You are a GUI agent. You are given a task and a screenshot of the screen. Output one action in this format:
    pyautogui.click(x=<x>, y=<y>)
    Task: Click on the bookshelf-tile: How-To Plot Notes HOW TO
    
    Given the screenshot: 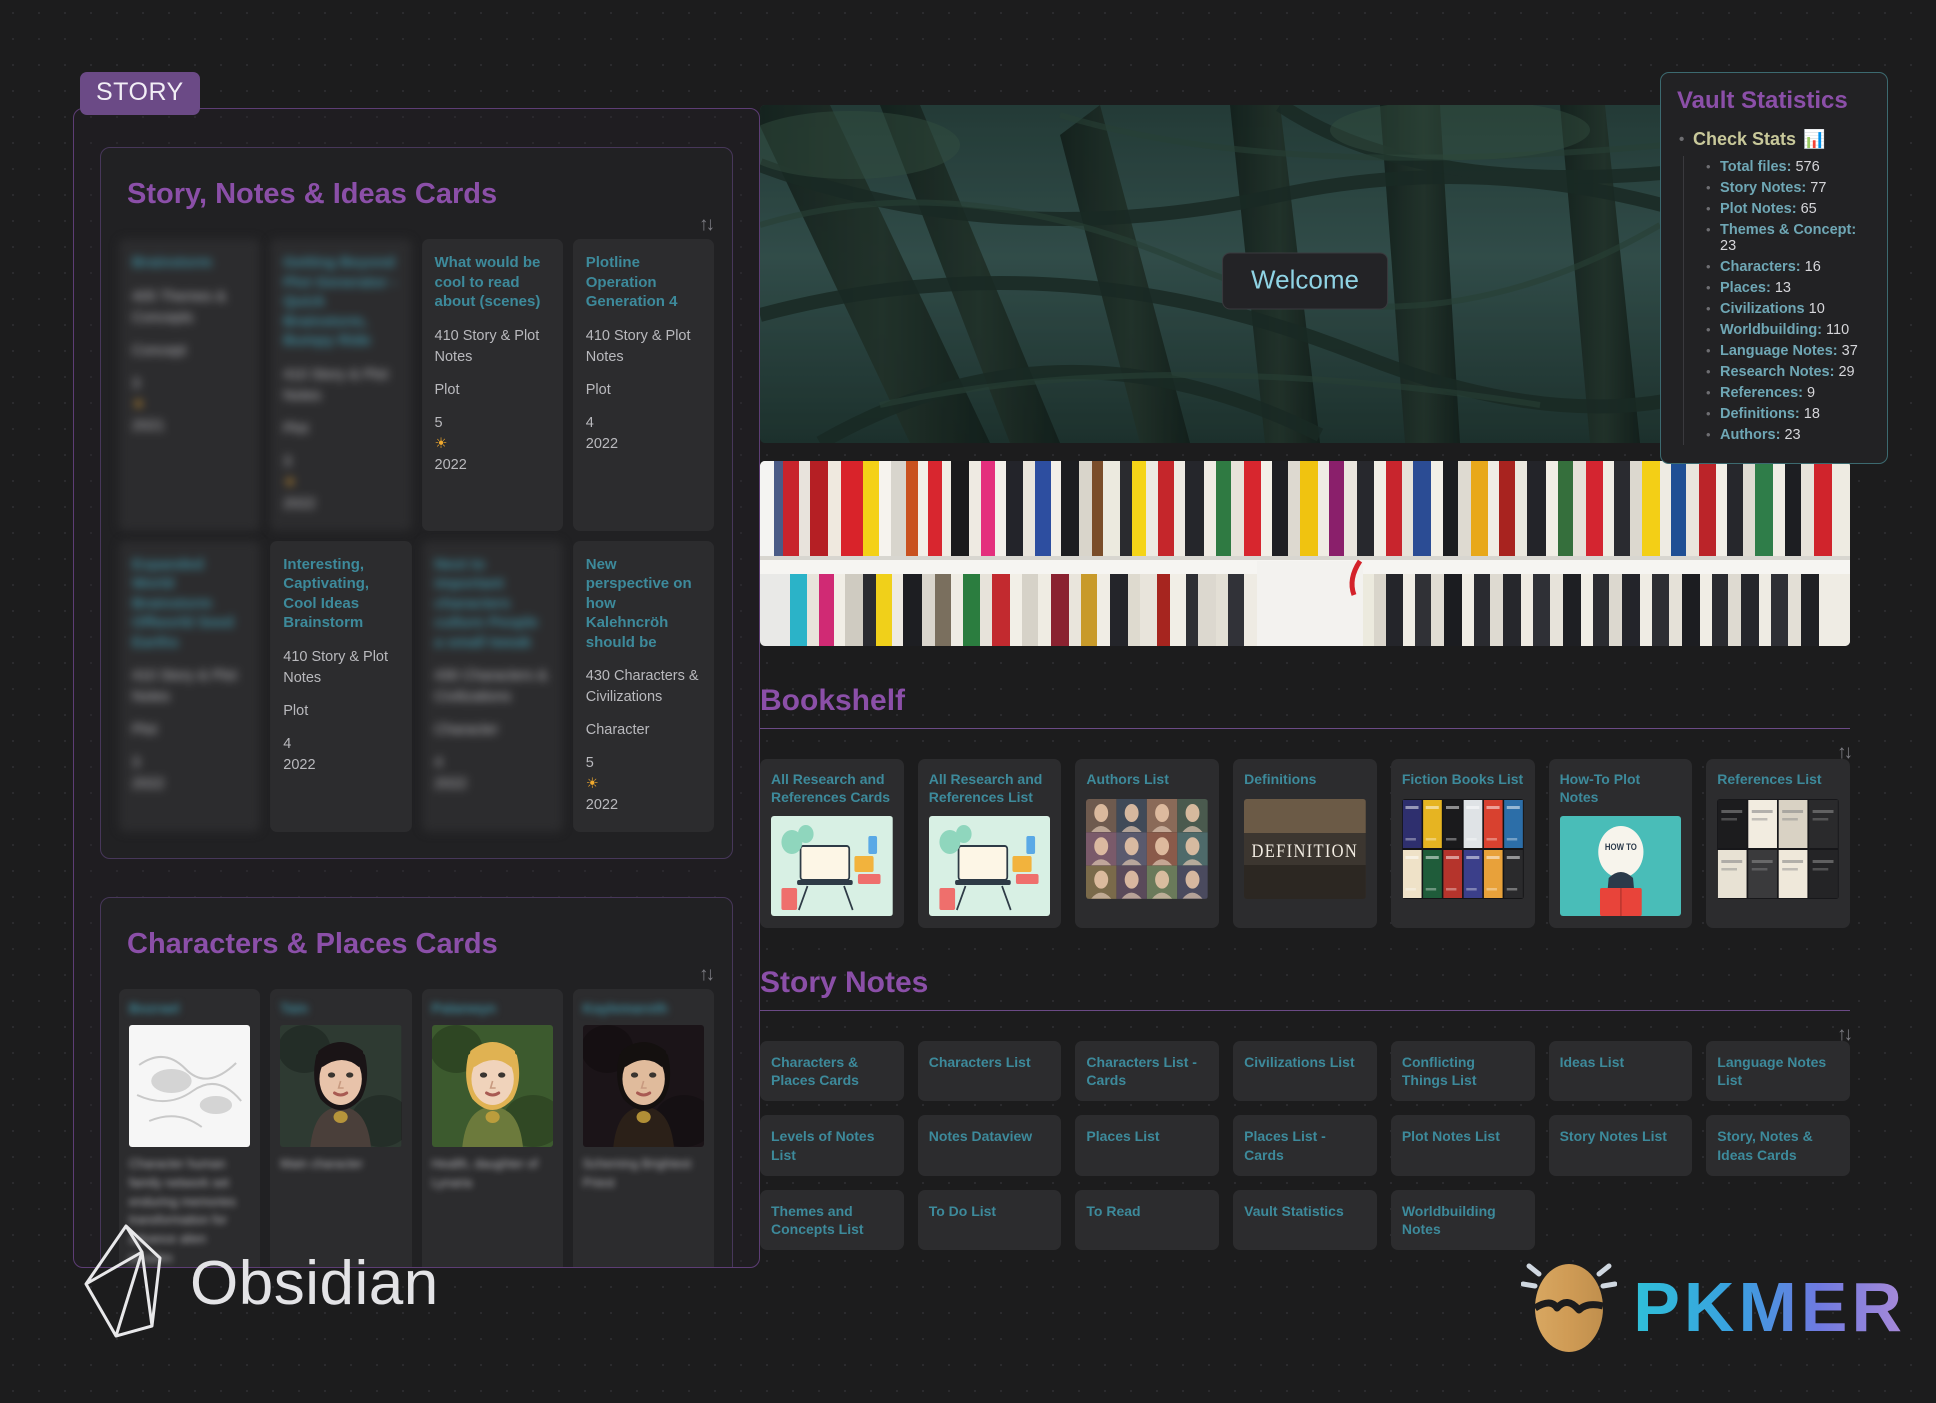 What is the action you would take?
    pyautogui.click(x=1620, y=843)
    